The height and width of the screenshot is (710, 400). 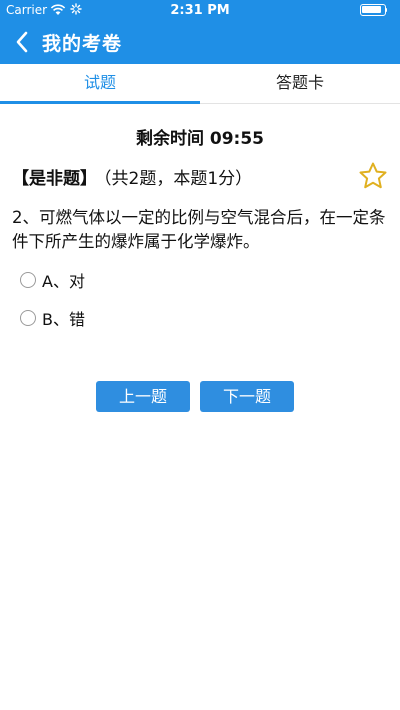 I want to click on option-b: B、错, so click(x=52, y=318).